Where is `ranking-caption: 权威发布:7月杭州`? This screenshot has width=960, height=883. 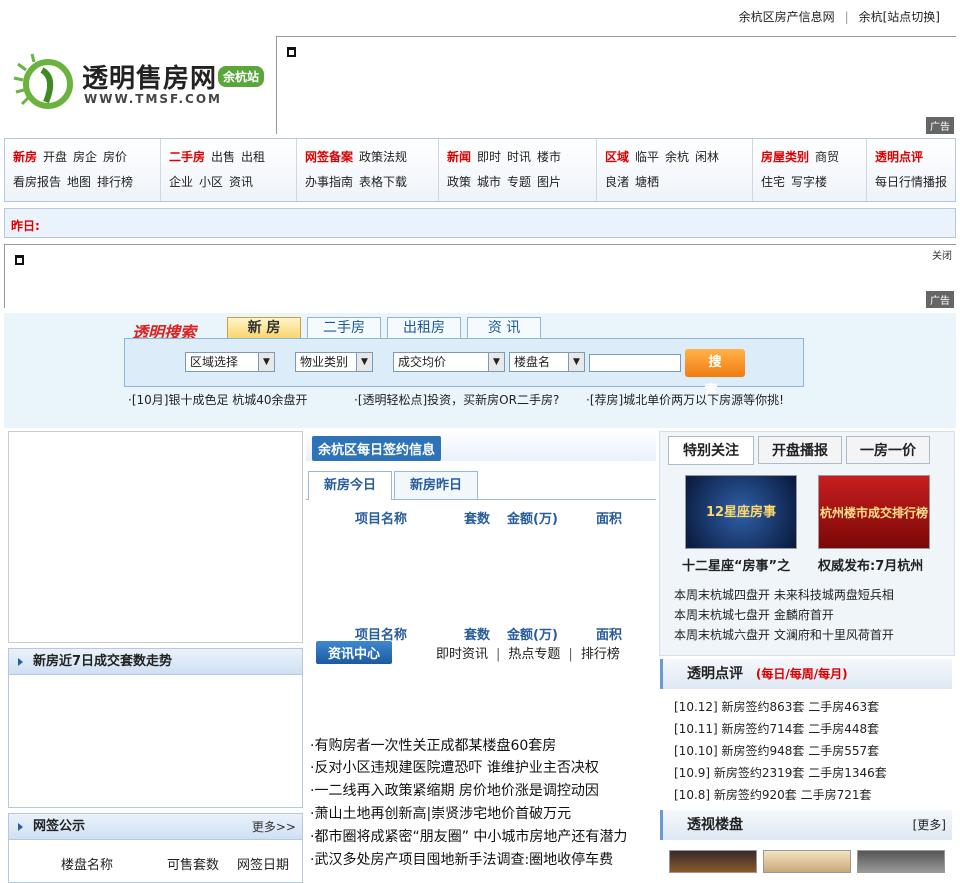
ranking-caption: 权威发布:7月杭州 is located at coordinates (870, 564).